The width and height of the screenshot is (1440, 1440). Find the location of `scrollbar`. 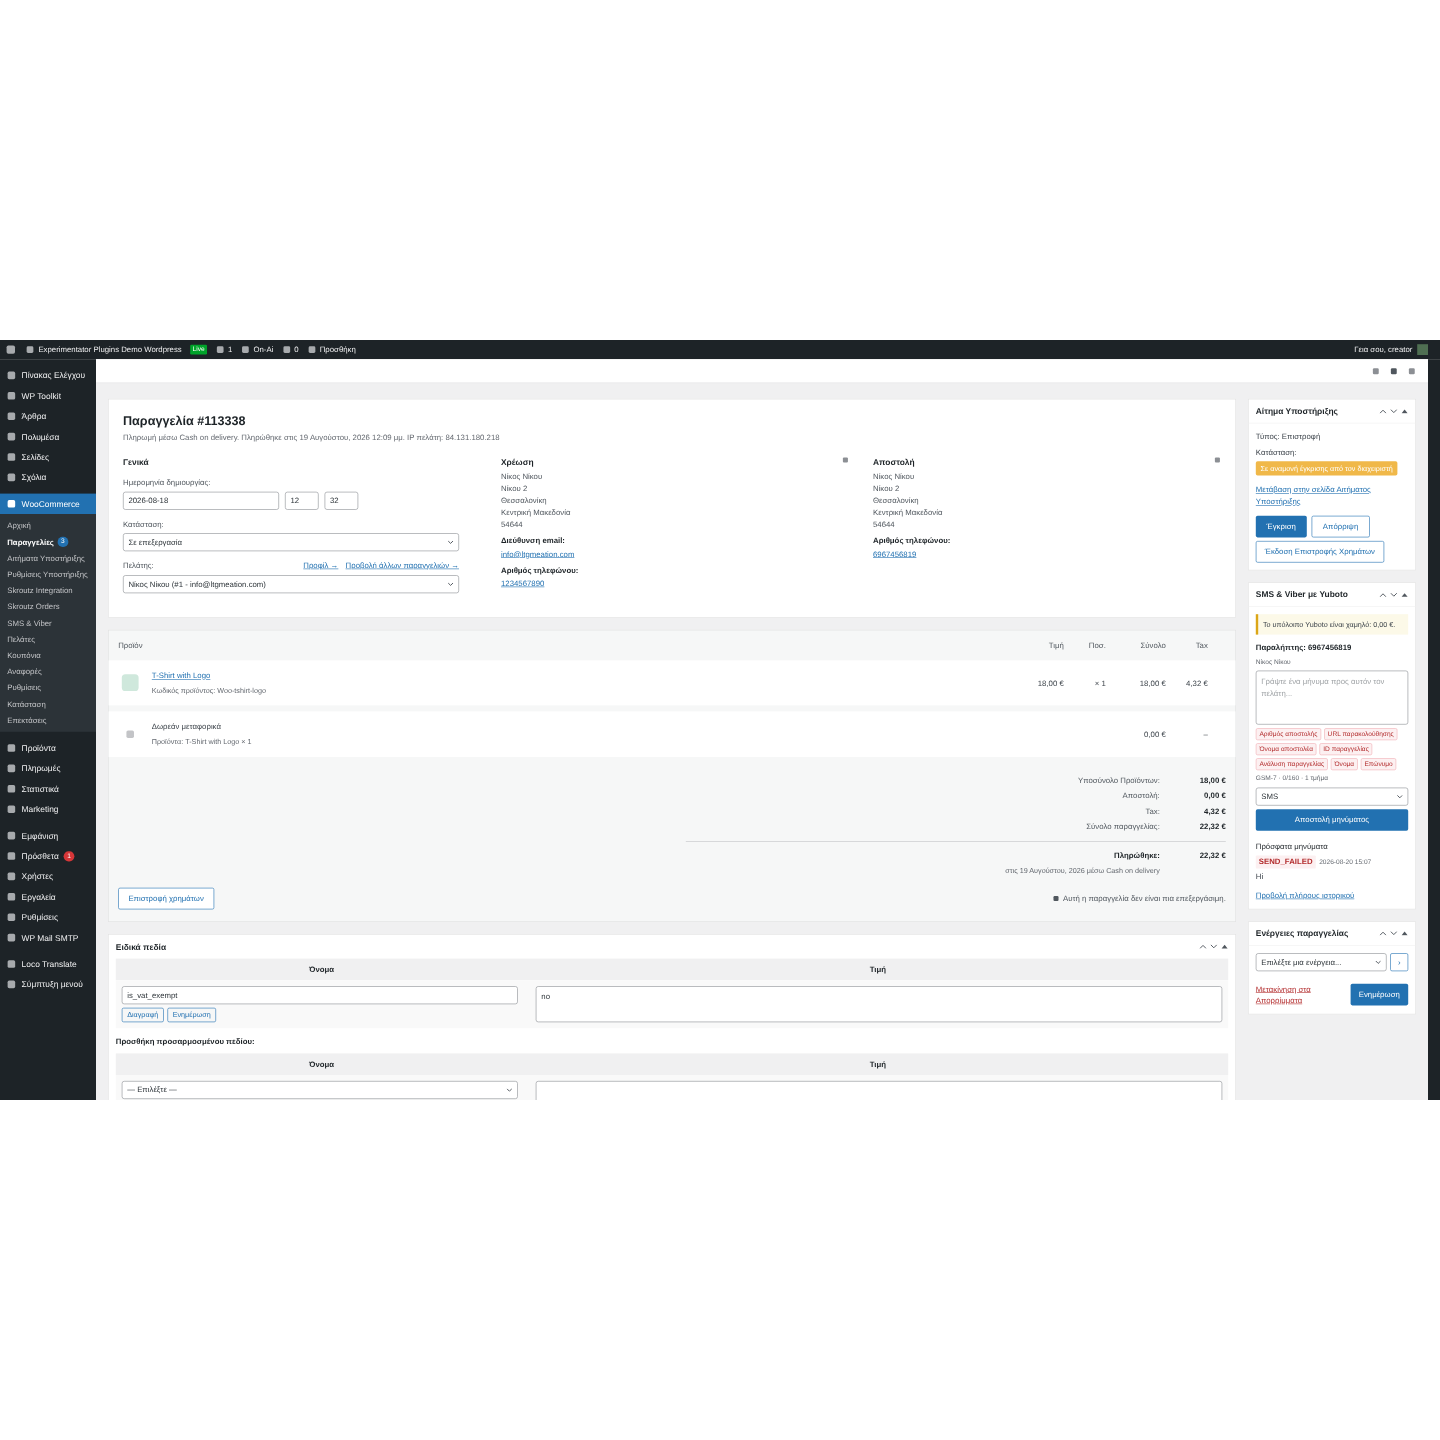

scrollbar is located at coordinates (1434, 729).